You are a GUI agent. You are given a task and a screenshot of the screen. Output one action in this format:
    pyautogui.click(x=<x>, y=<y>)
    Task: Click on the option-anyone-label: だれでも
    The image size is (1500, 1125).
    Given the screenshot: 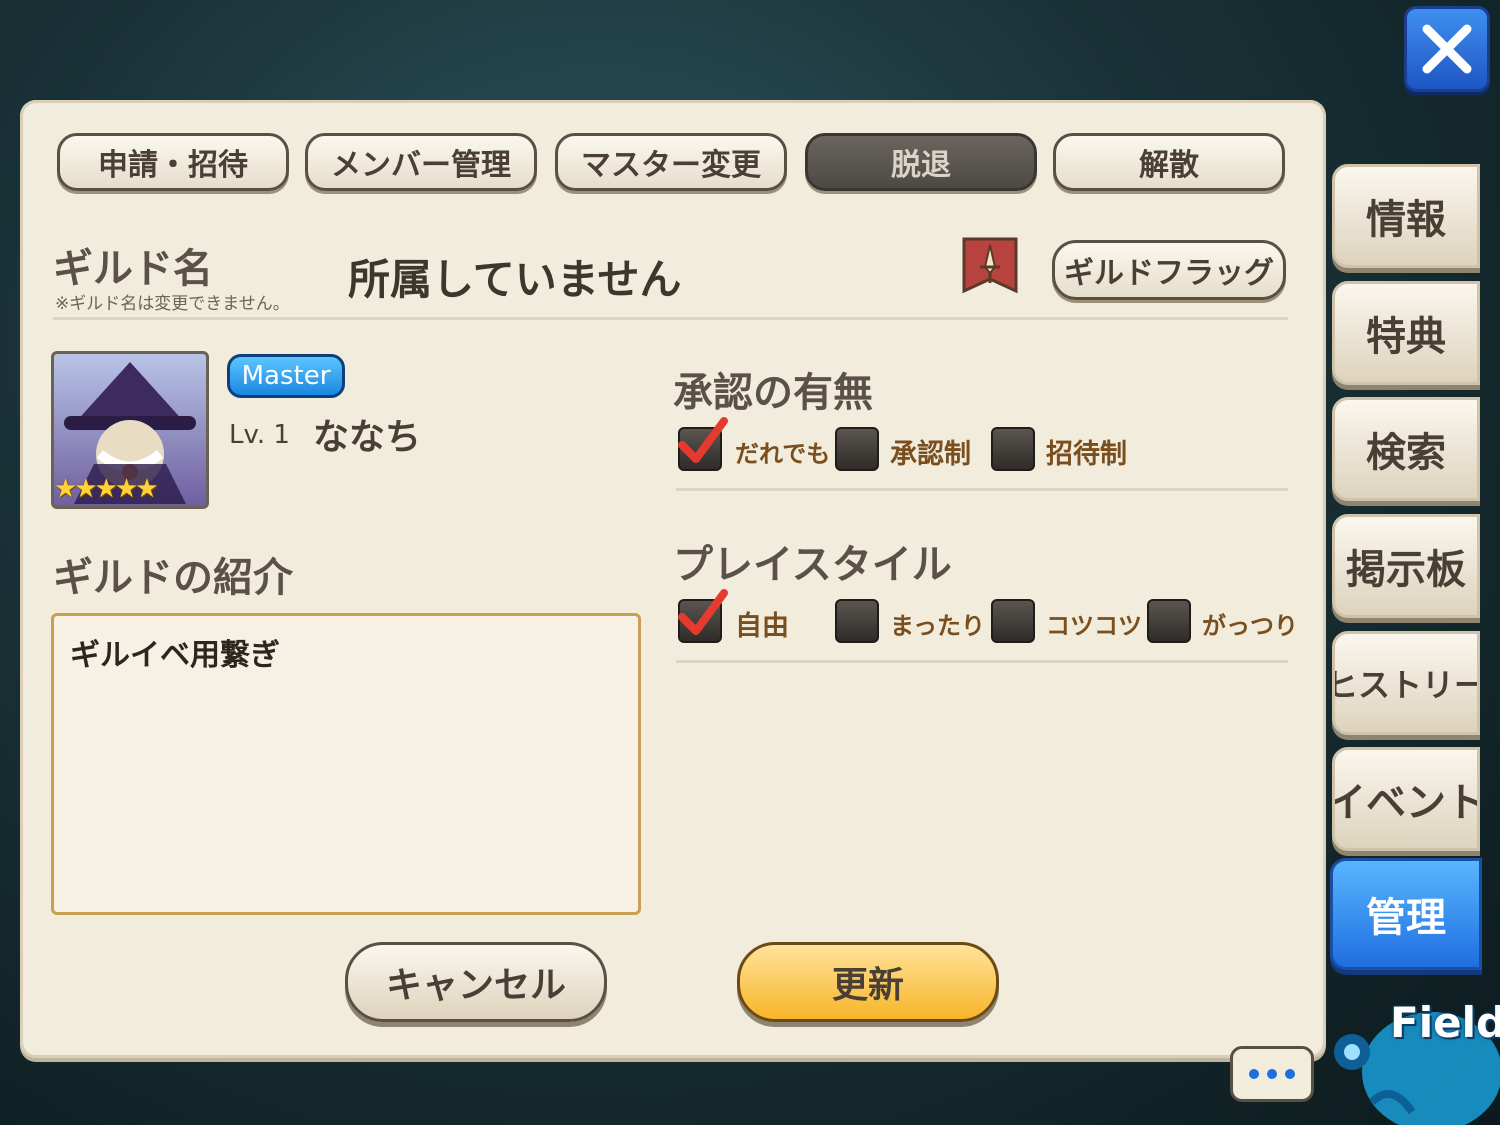 What is the action you would take?
    pyautogui.click(x=783, y=454)
    